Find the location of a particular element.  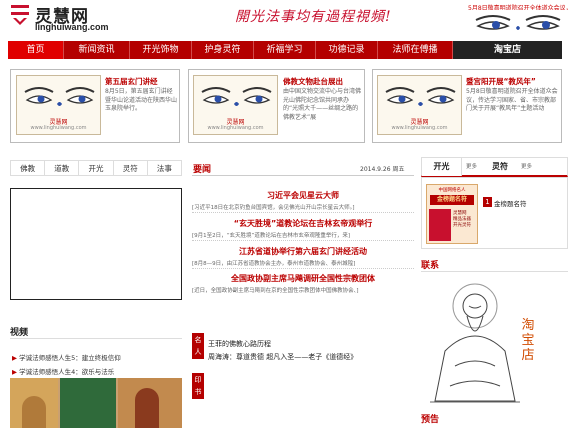

list-item: ▶ 学诚法师感悟人生4：欲乐与法乐 is located at coordinates (63, 371).